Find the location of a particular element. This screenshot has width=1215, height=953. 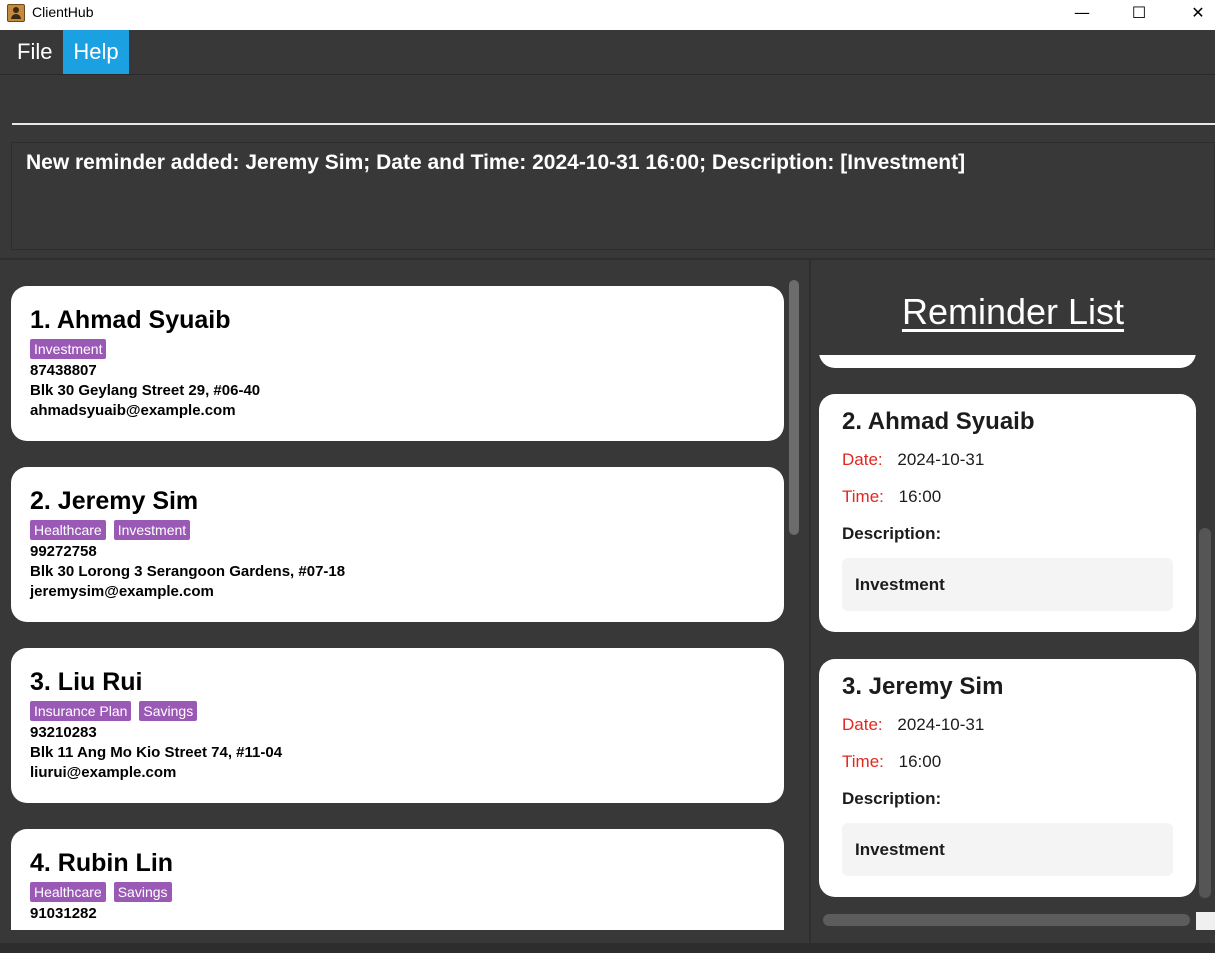

command-box is located at coordinates (607, 102).